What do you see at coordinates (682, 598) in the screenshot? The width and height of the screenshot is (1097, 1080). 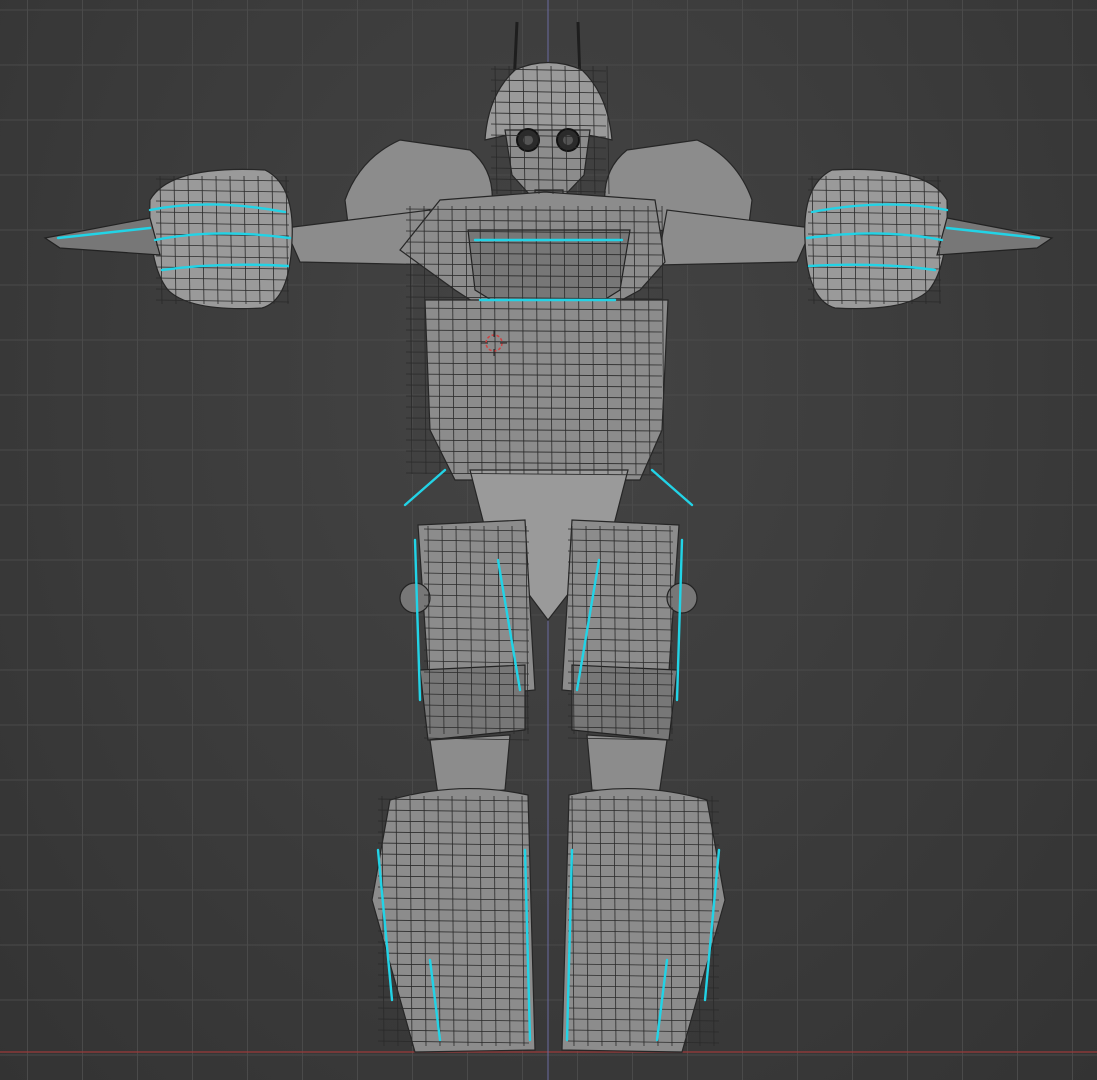 I see `right-hip-joint` at bounding box center [682, 598].